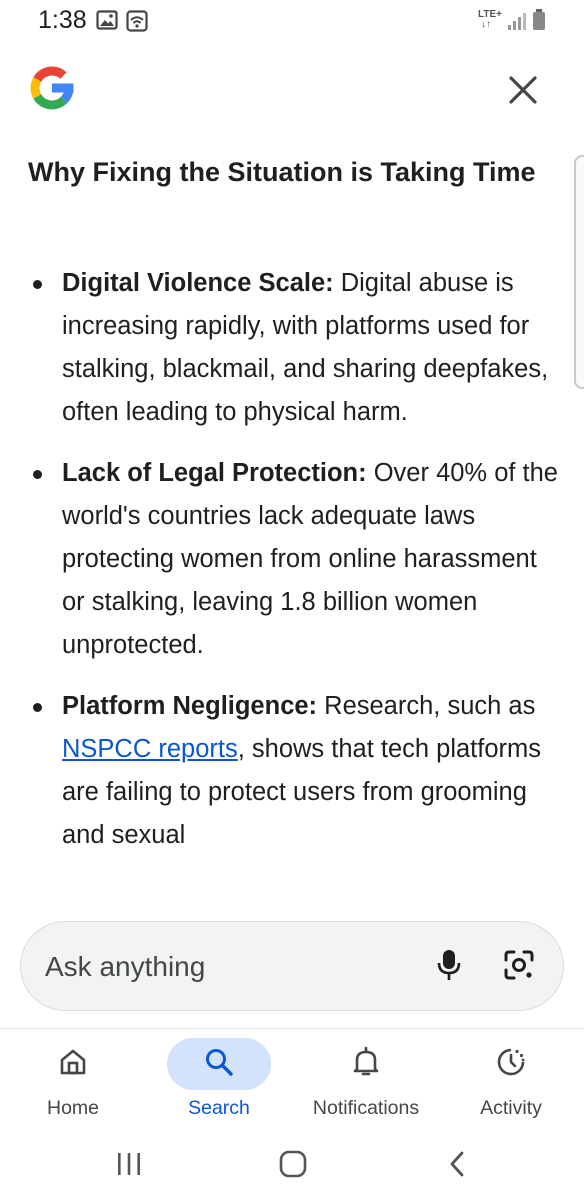  I want to click on search-icon, so click(219, 1064).